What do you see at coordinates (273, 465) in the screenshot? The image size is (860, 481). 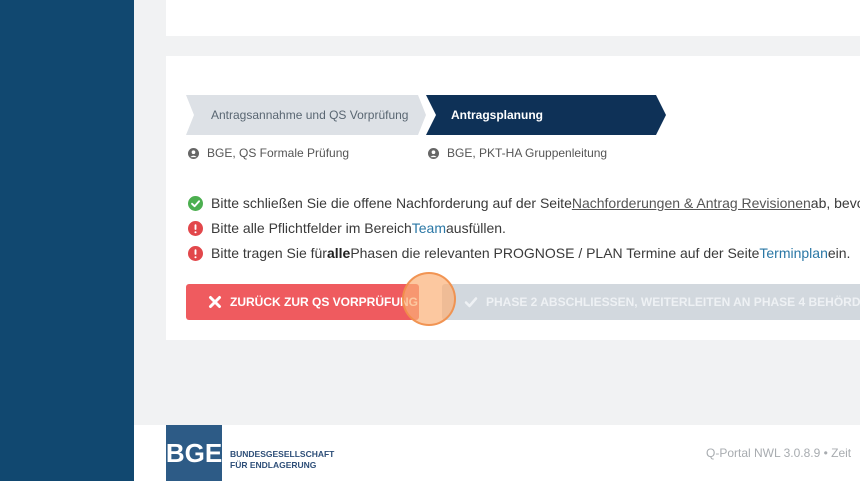 I see `logo-line: FÜR ENDLAGERUNG` at bounding box center [273, 465].